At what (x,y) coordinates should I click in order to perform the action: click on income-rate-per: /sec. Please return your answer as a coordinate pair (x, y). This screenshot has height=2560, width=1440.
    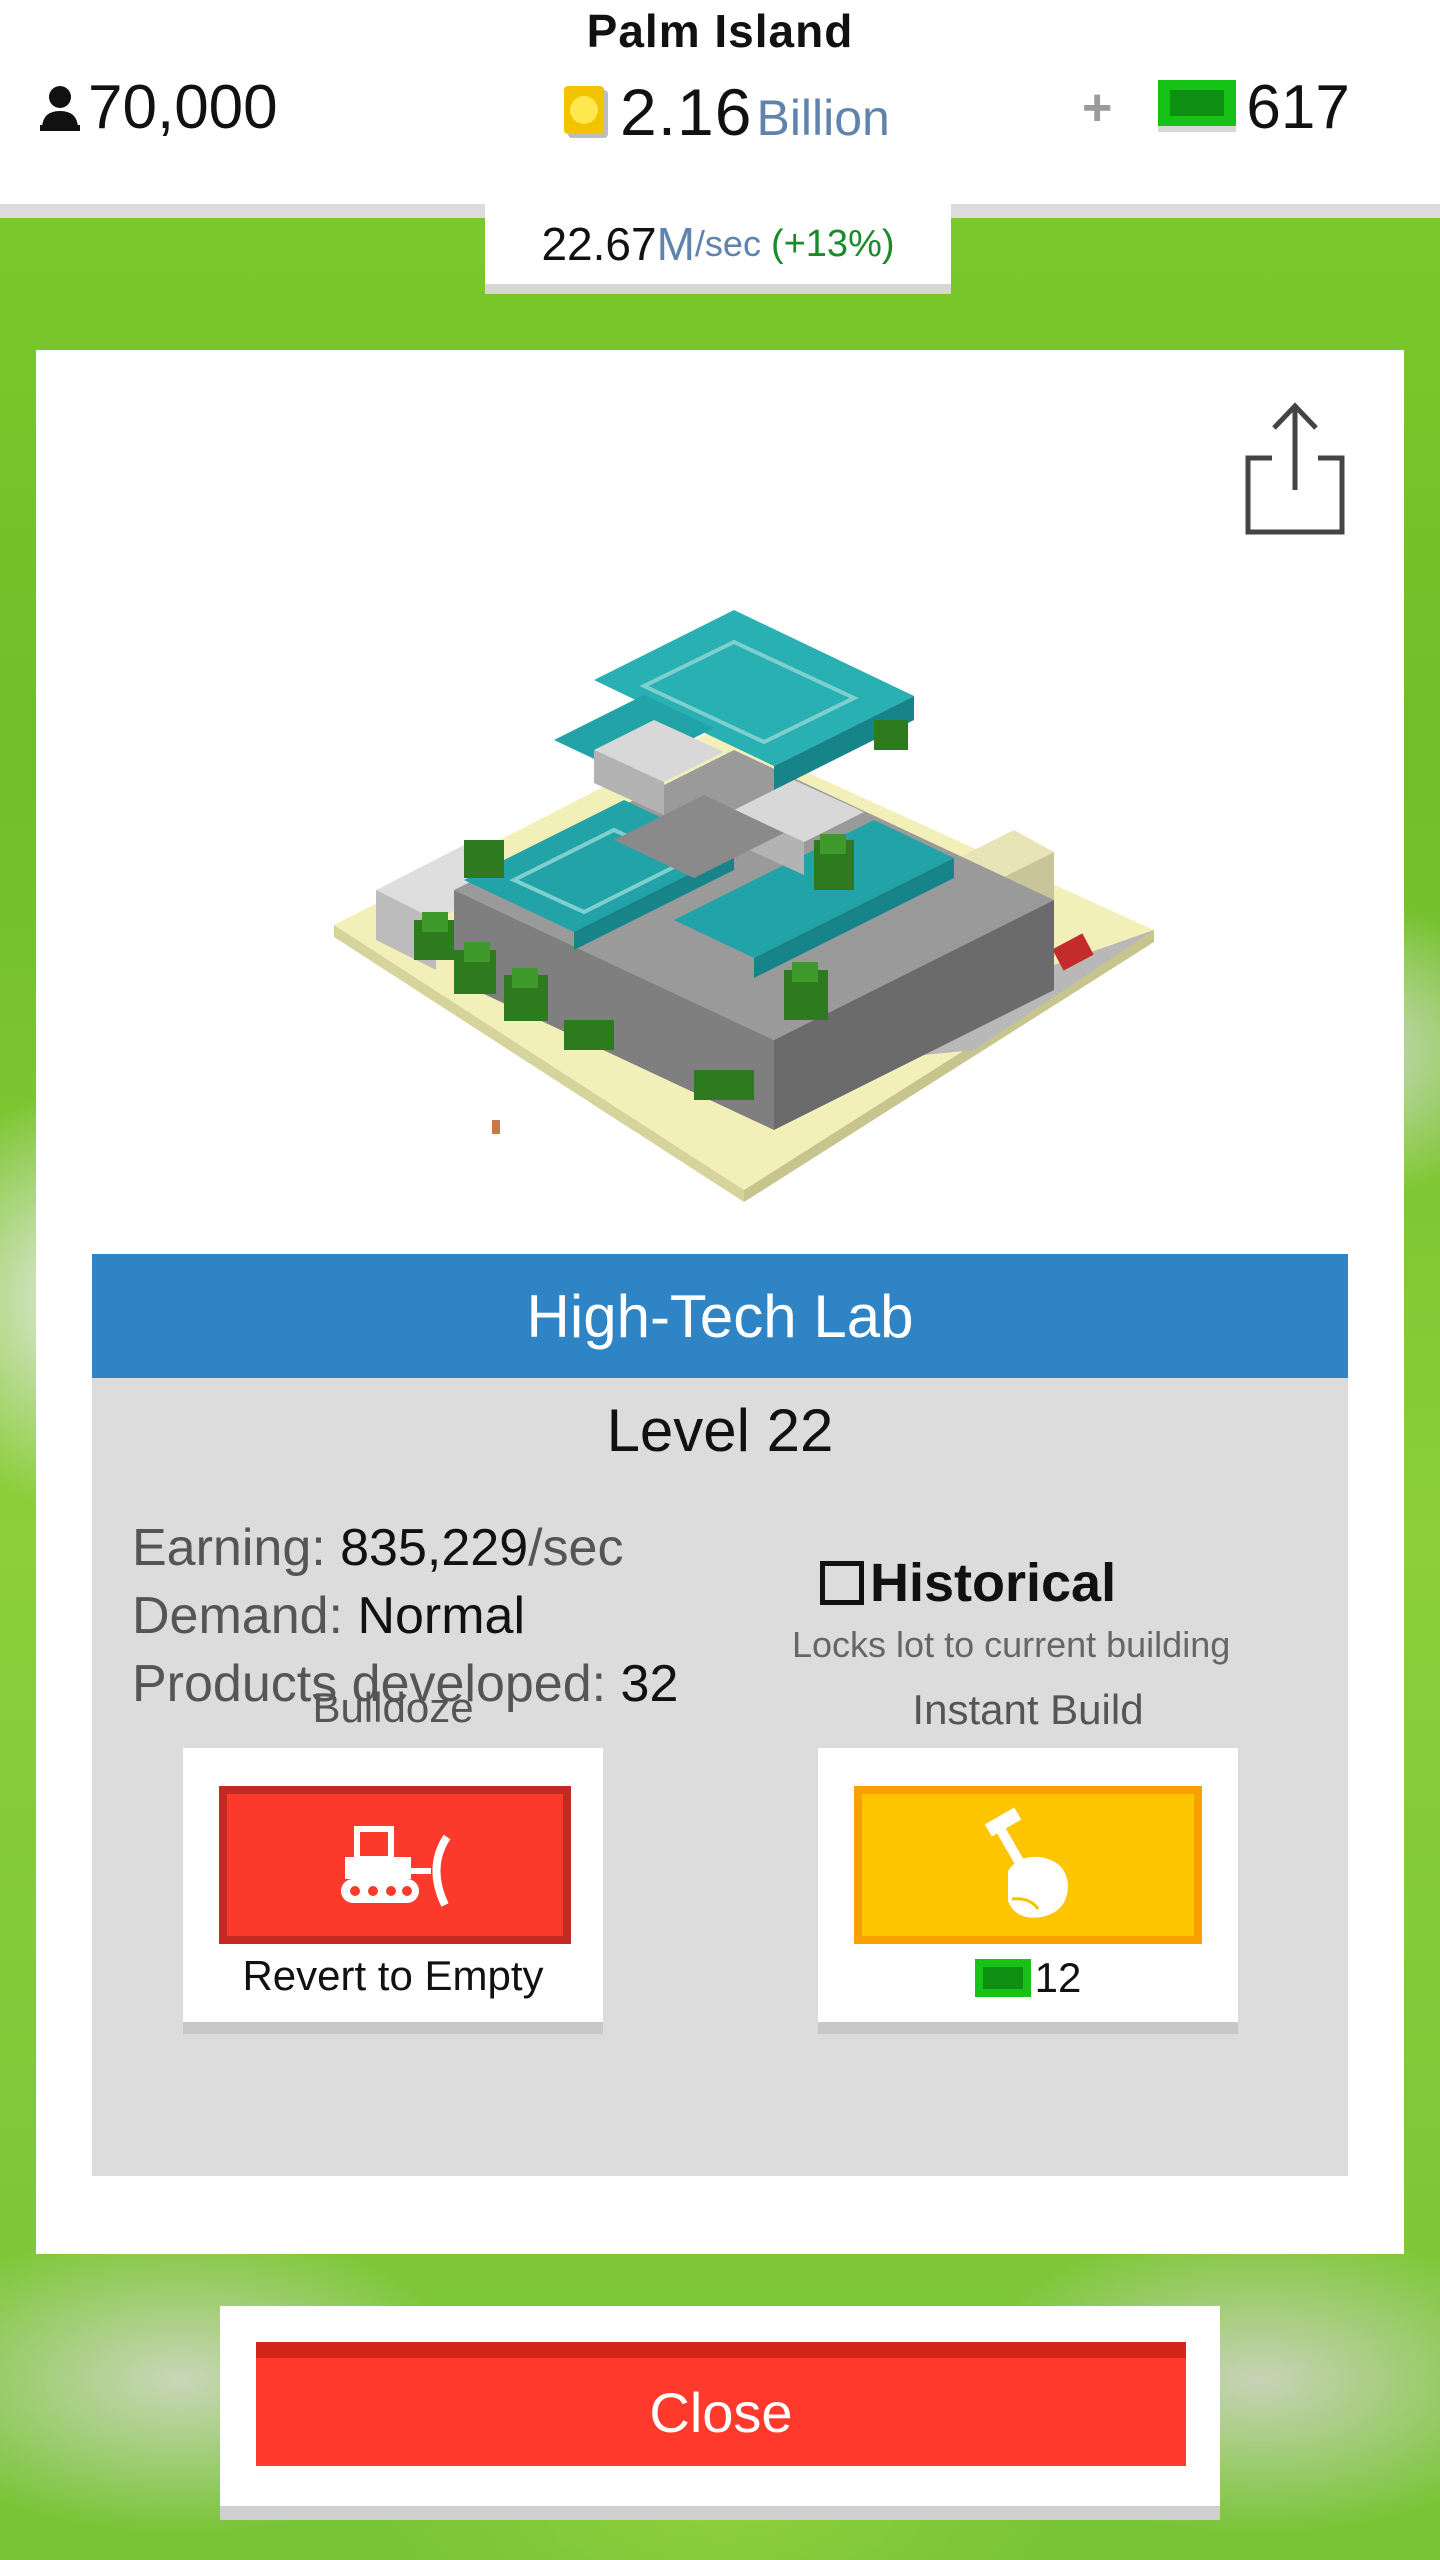
    Looking at the image, I should click on (727, 243).